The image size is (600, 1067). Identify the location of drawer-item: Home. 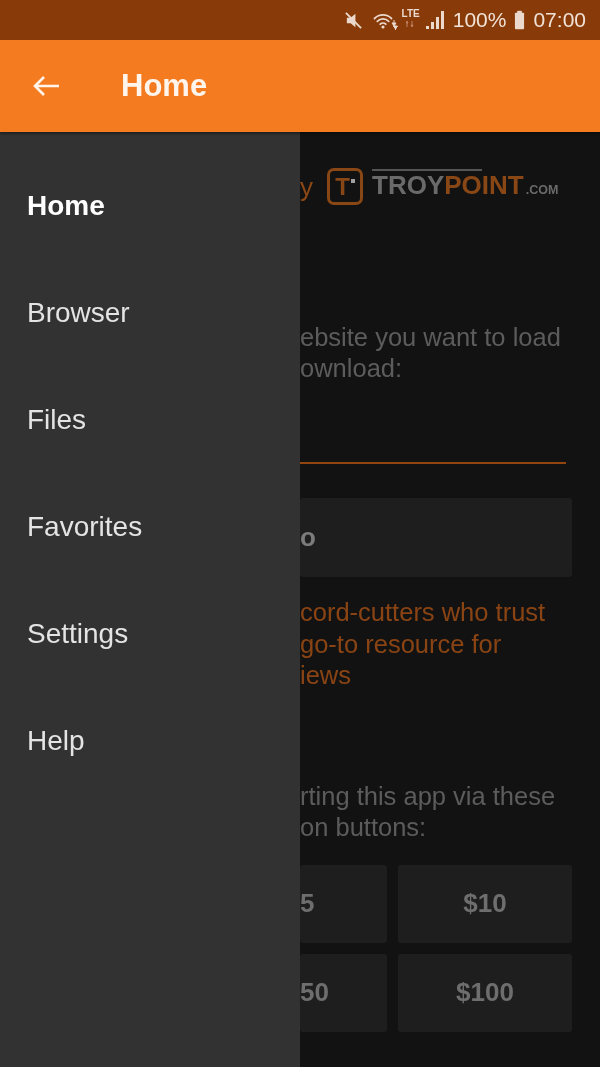
(150, 205).